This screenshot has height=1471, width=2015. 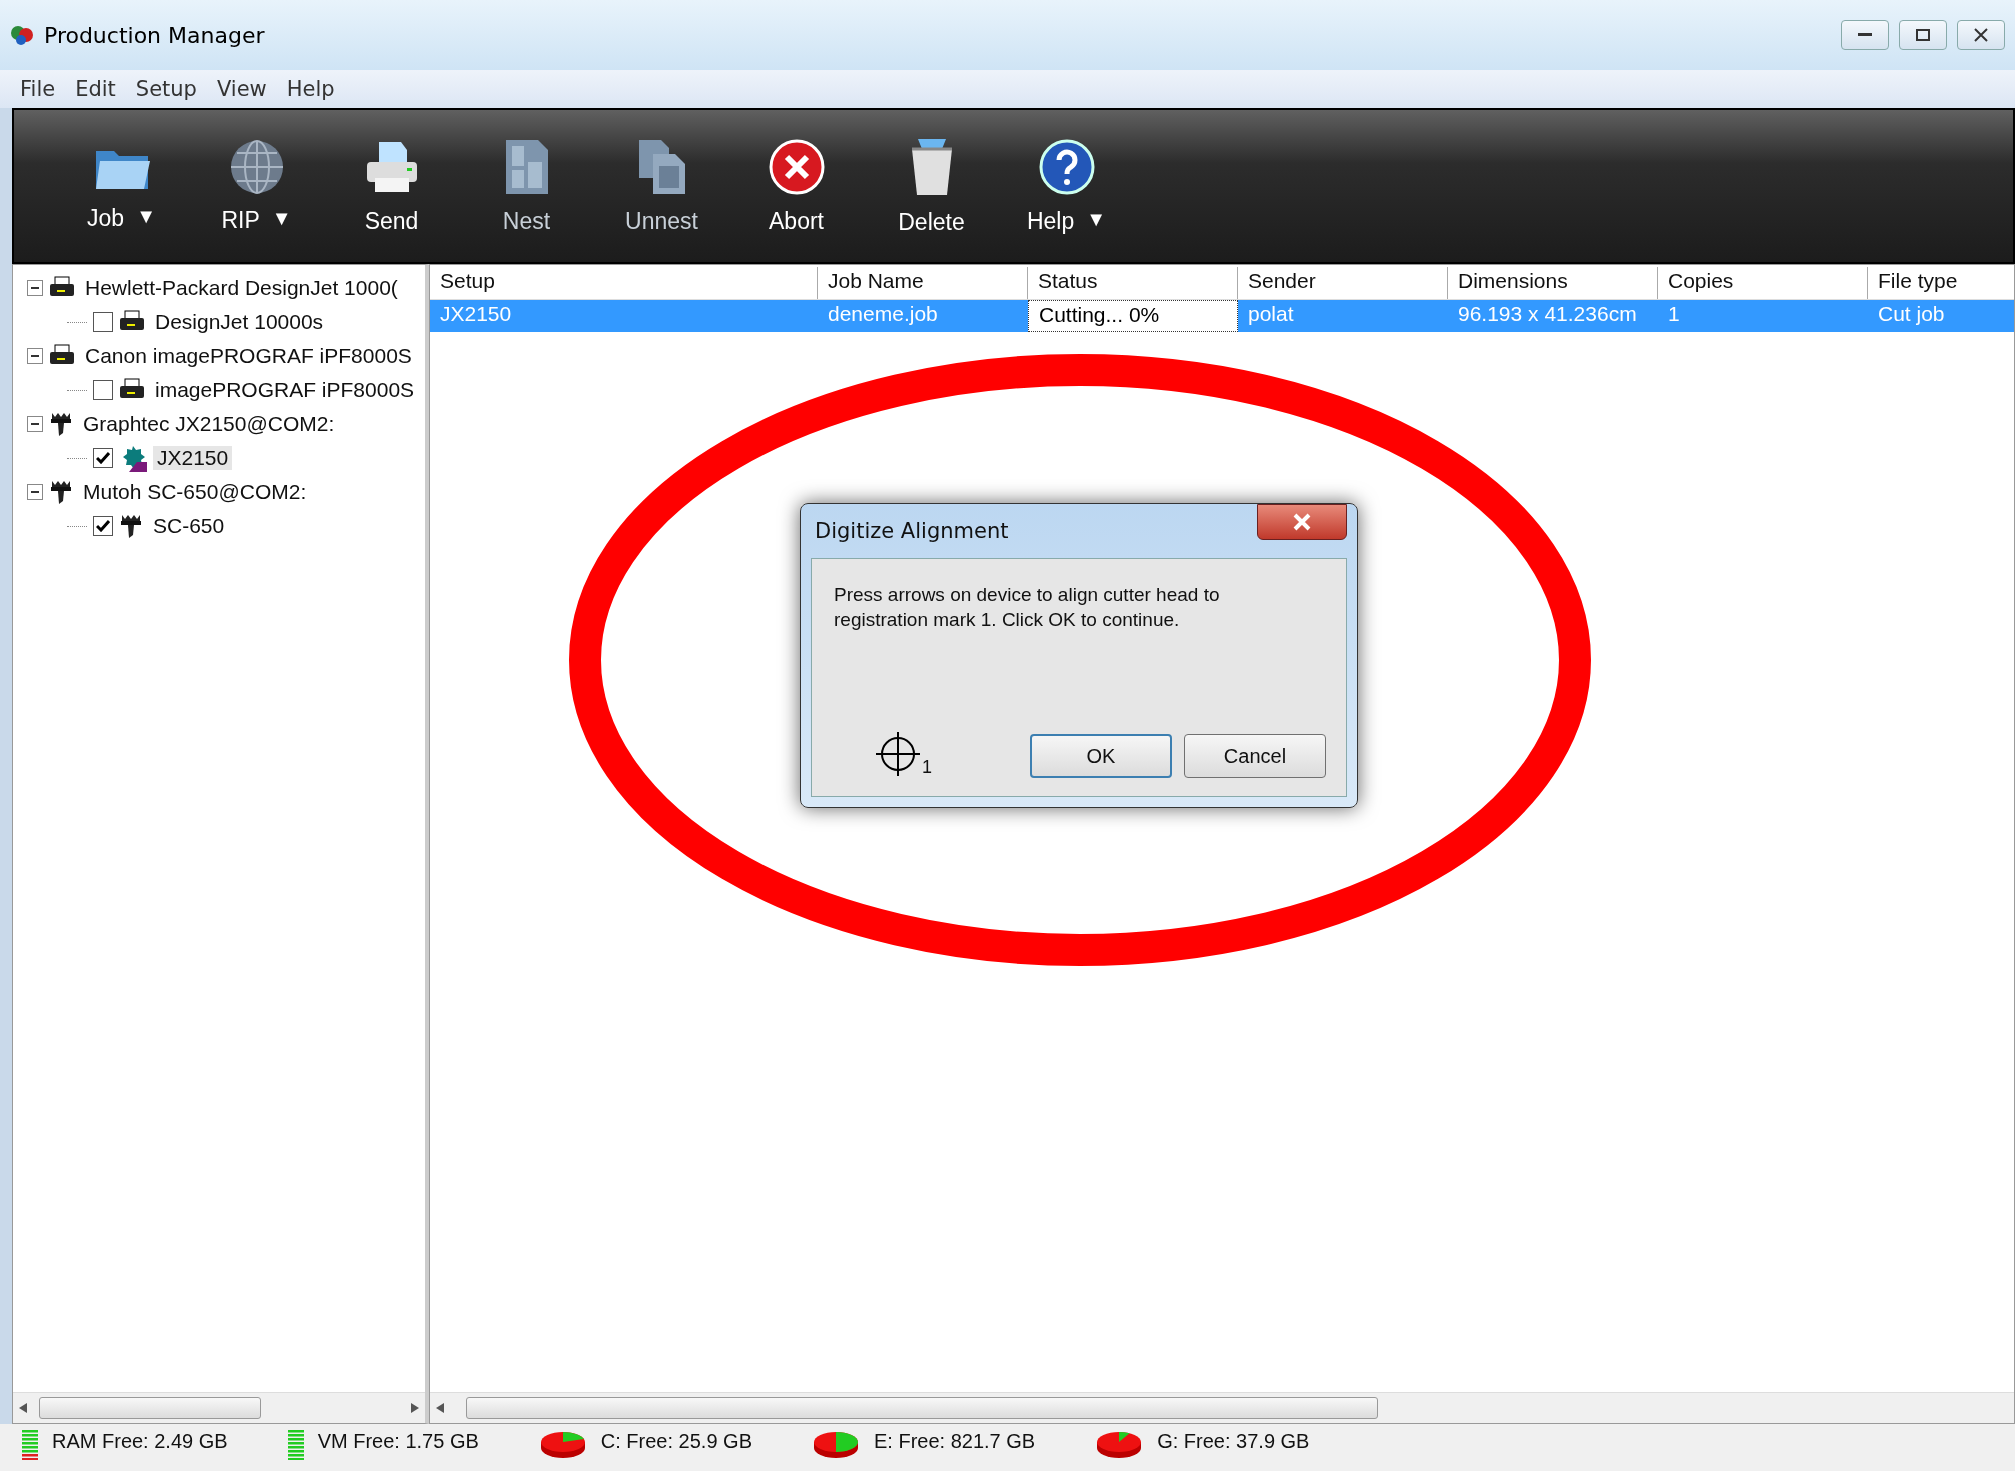 I want to click on table-cell-text: 1, so click(x=1674, y=314).